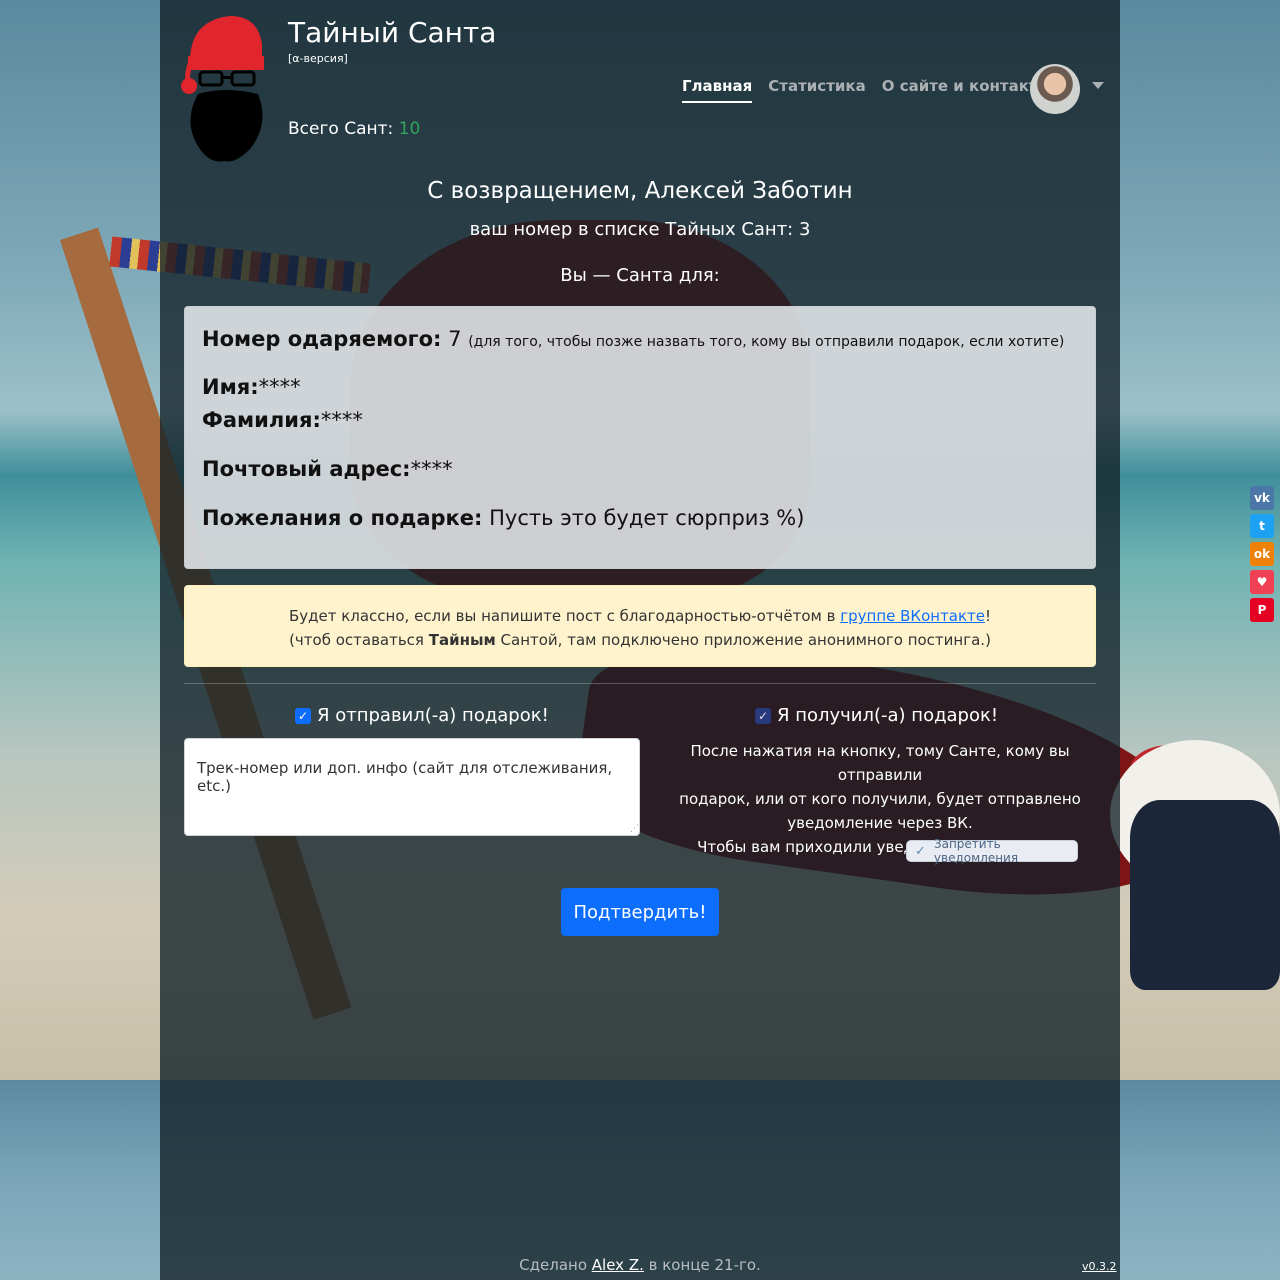 This screenshot has width=1280, height=1280. What do you see at coordinates (433, 715) in the screenshot?
I see `sent-gift-label: Я отправил(-а) подарок!` at bounding box center [433, 715].